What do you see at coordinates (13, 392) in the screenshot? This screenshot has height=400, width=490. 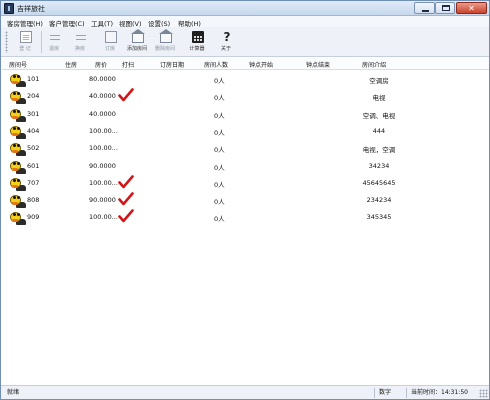 I see `status-ready: 就绪` at bounding box center [13, 392].